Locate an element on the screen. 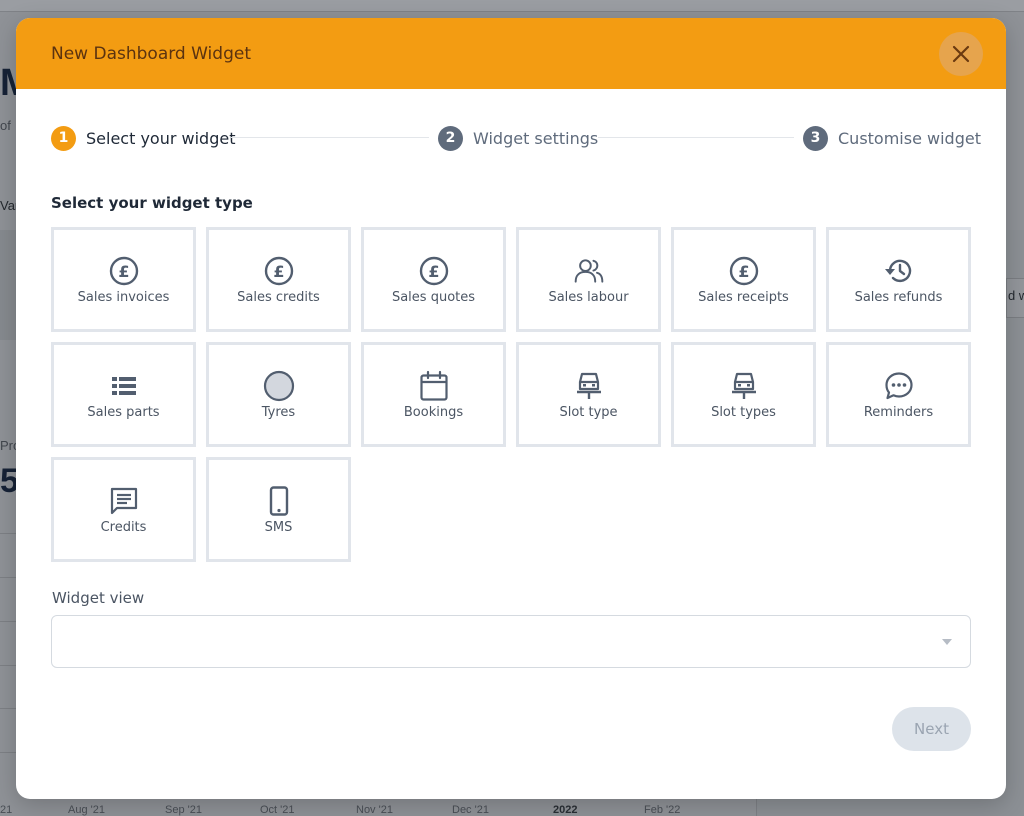 The height and width of the screenshot is (816, 1024). widget-tile-tyres: Tyres is located at coordinates (278, 394).